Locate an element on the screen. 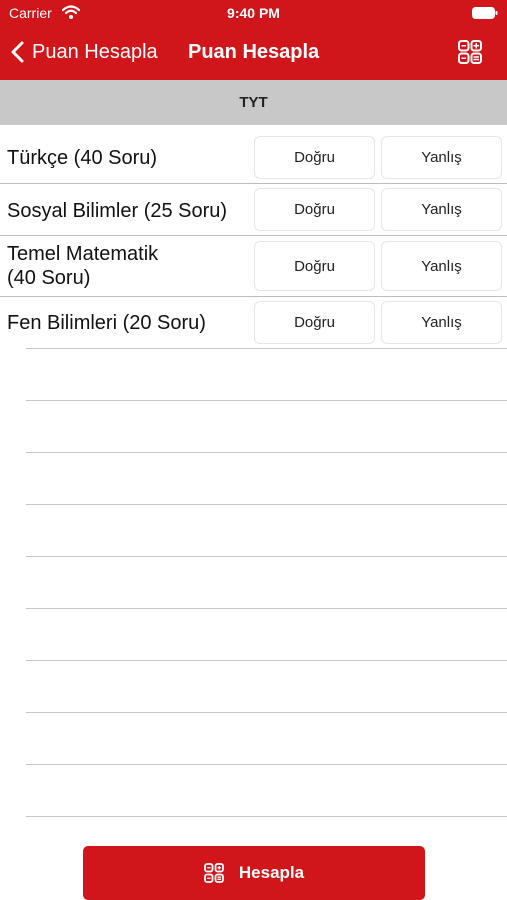 This screenshot has height=900, width=507. subject-row-fen-bilimleri: Fen Bilimleri (20 Soru) Doğru Yanlış is located at coordinates (253, 322).